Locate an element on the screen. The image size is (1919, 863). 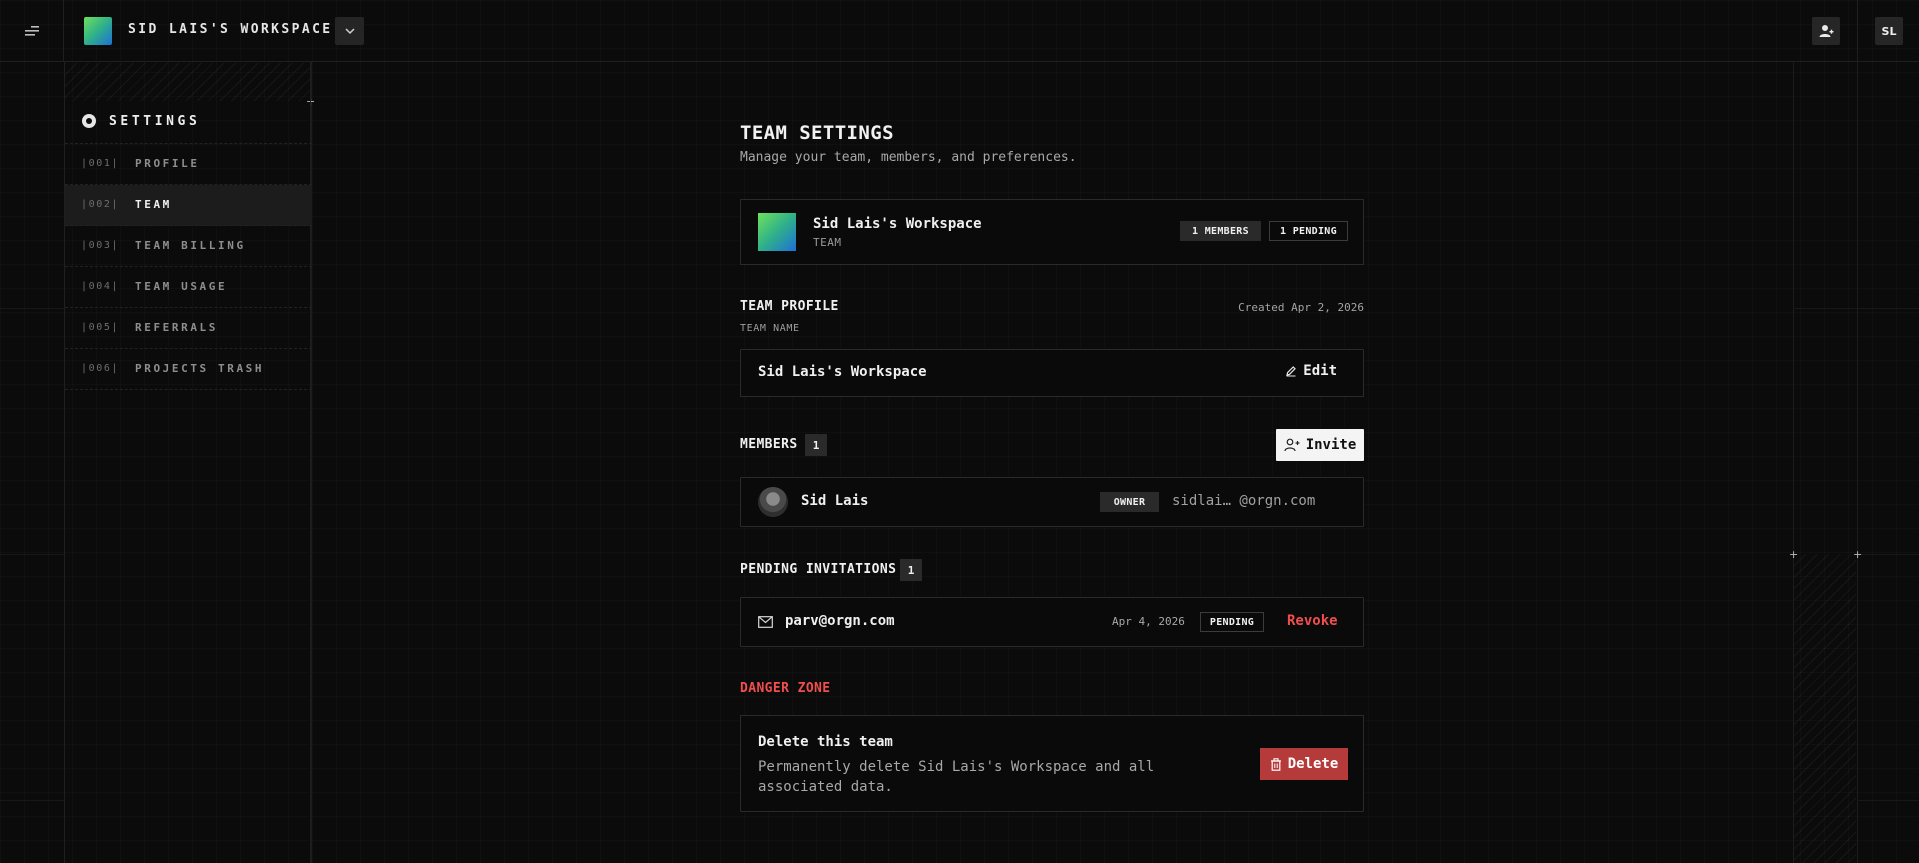
danger-zone-title: DANGER ZONE is located at coordinates (785, 688).